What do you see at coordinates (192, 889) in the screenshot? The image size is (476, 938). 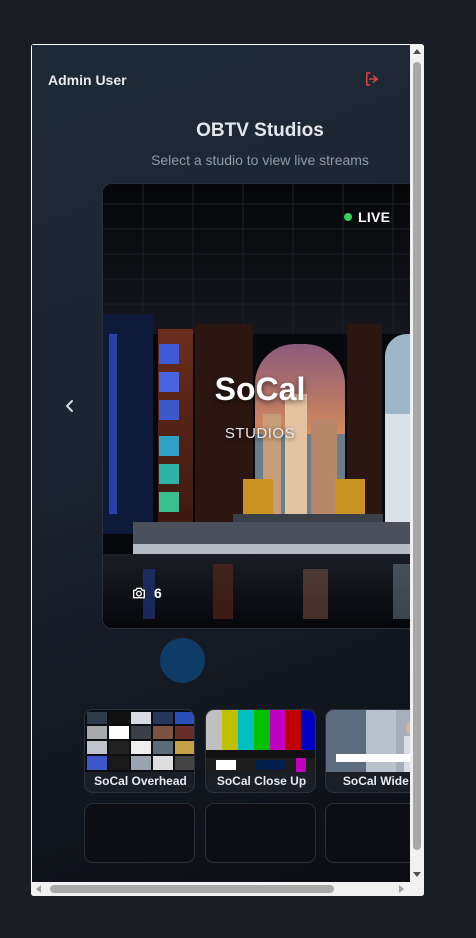 I see `horizontal-scroll-thumb` at bounding box center [192, 889].